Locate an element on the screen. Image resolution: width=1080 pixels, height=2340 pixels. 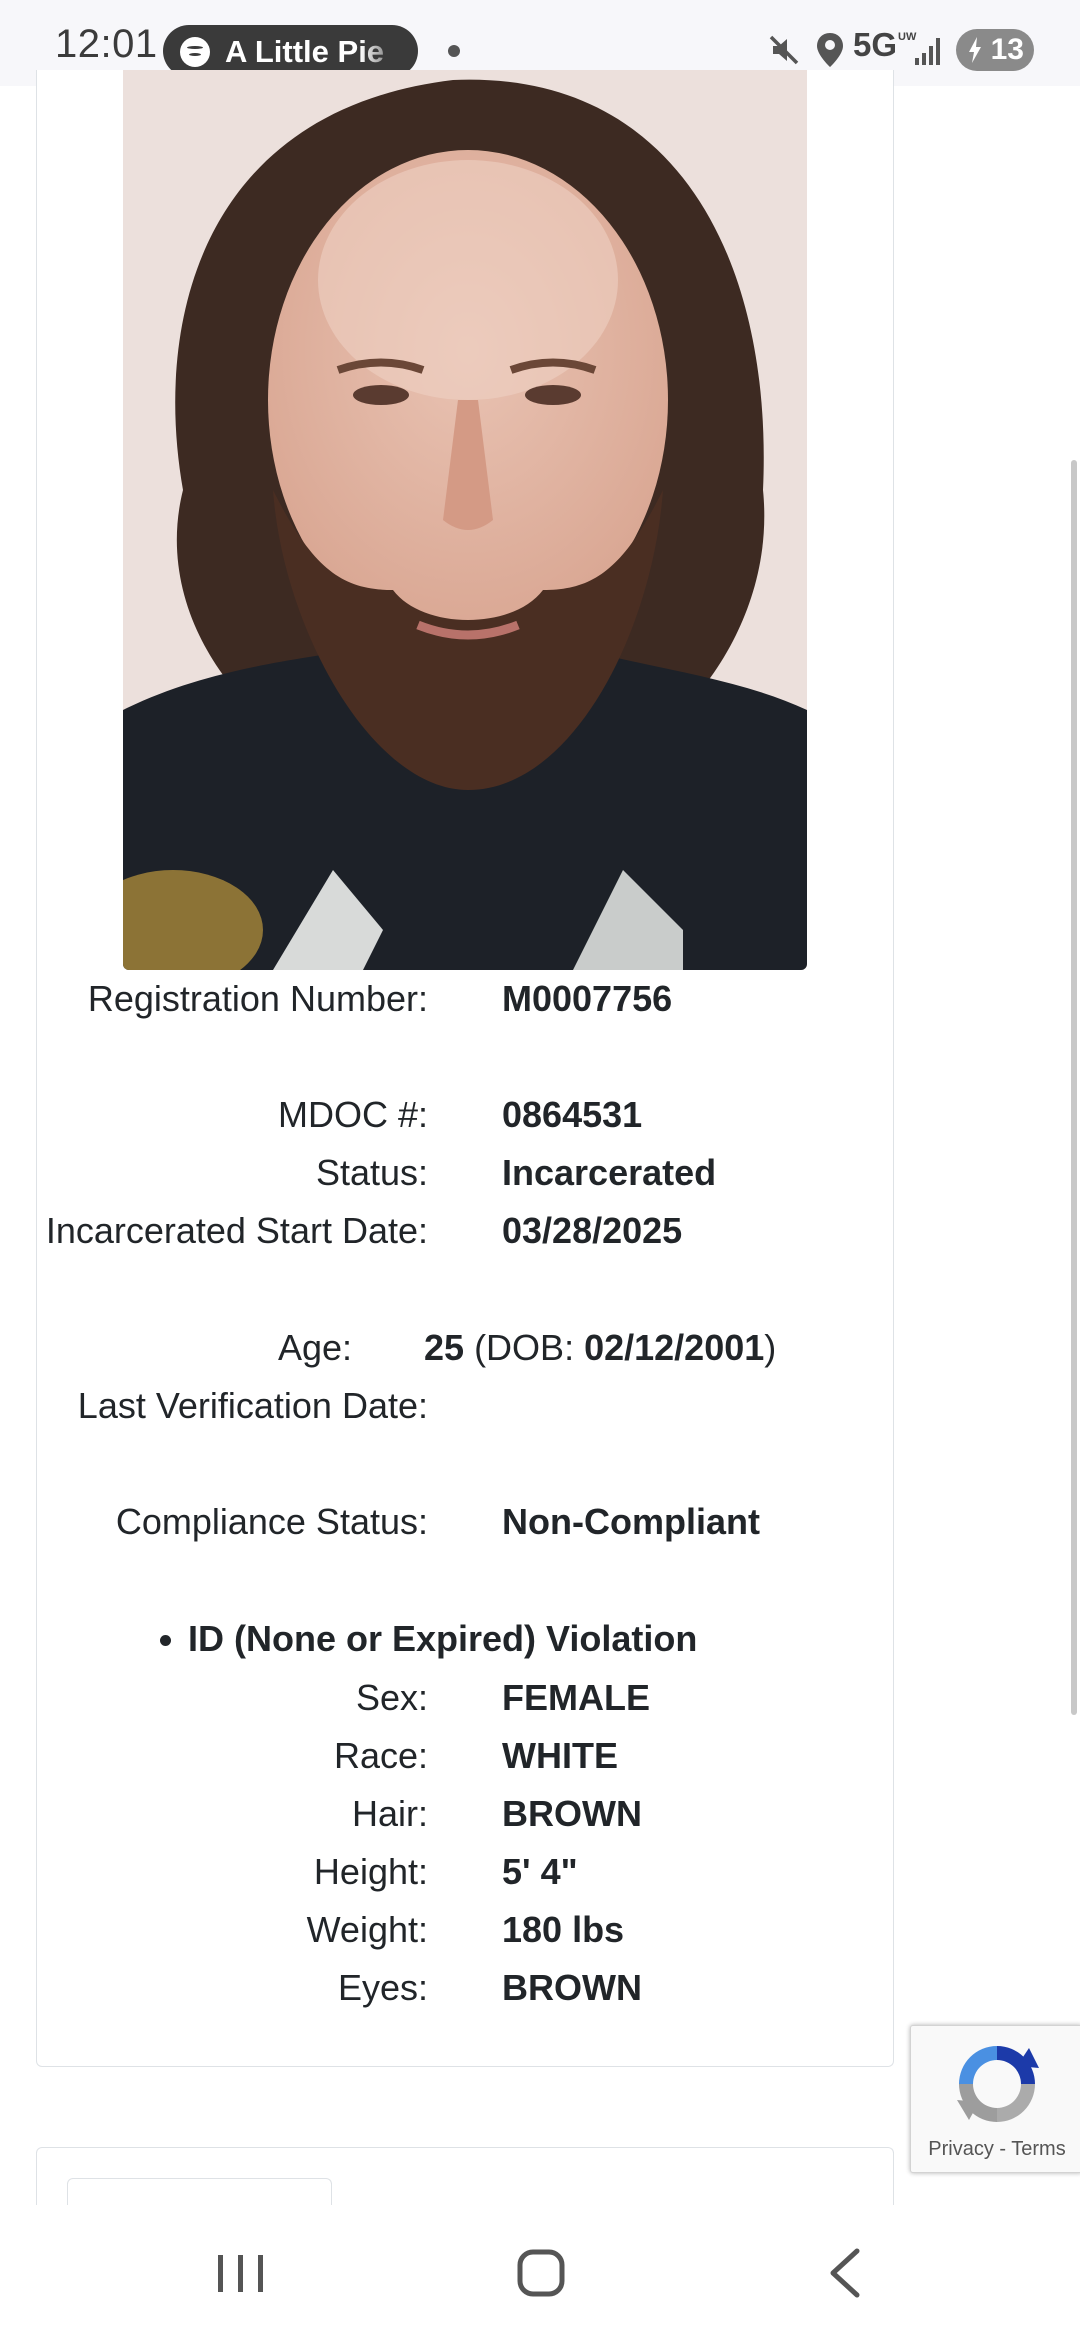
age-label: Age: is located at coordinates (314, 1347).